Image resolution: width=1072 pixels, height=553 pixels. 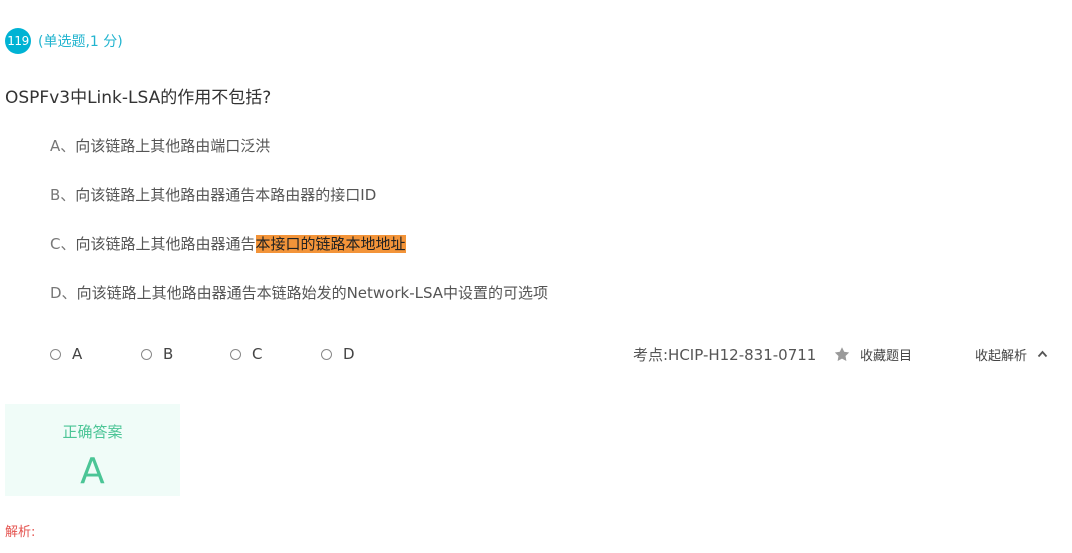 I want to click on option-b: B、向该链路上其他路由器通告本路由器的接口ID, so click(x=213, y=194).